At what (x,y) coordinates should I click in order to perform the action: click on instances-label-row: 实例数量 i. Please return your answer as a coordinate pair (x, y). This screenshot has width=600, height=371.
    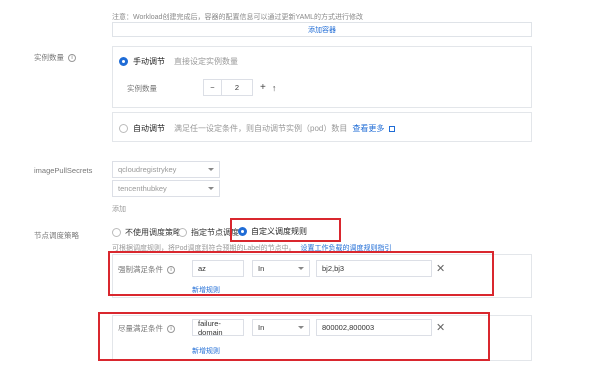
    Looking at the image, I should click on (55, 57).